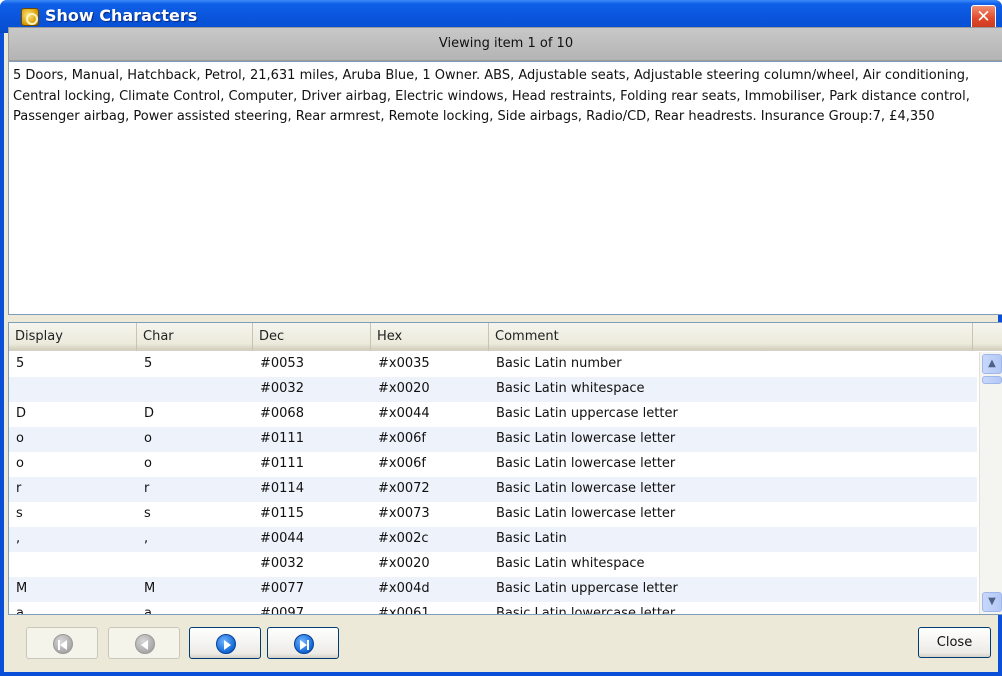  I want to click on cell-dec: #0097, so click(282, 610).